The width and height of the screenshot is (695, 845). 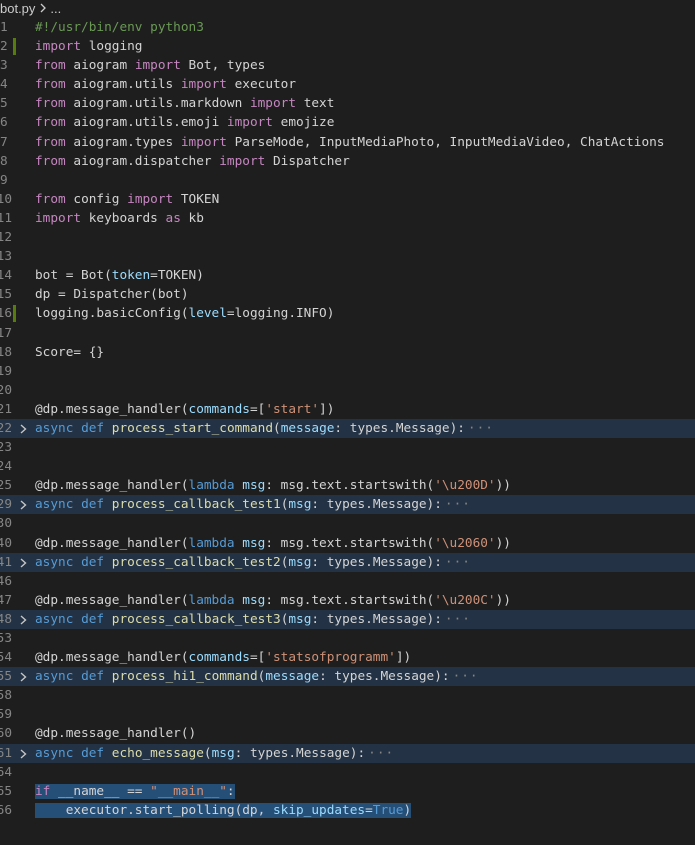 I want to click on code-line: 3 from aiogram import Bot, types, so click(x=347, y=65).